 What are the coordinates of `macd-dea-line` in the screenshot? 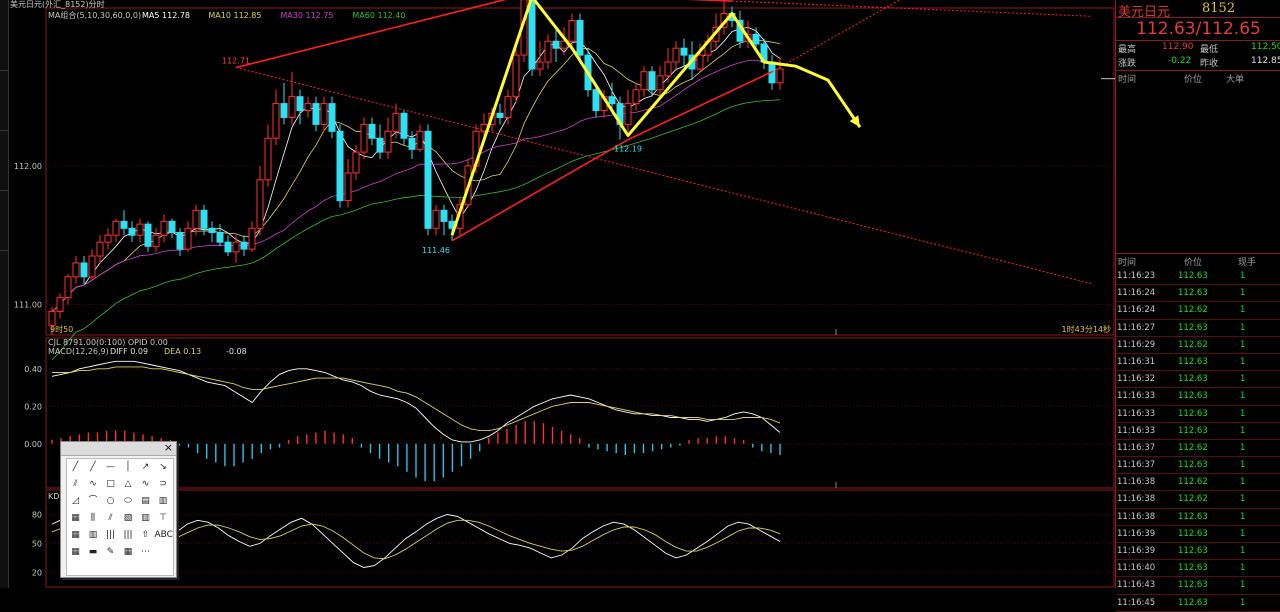 It's located at (416, 399).